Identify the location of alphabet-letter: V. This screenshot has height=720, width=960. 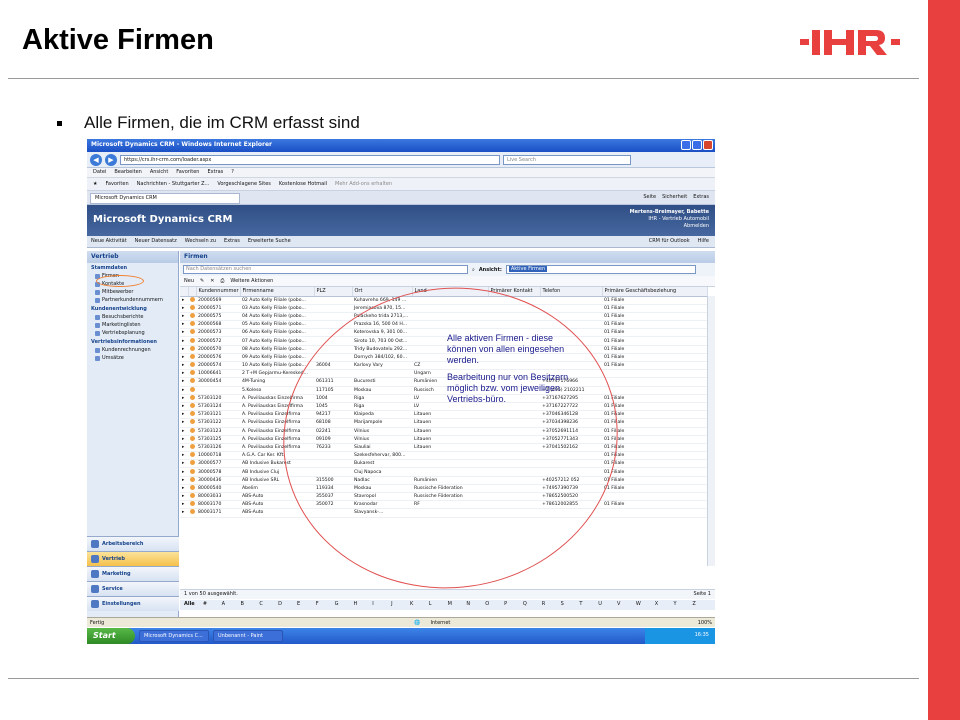
(626, 605).